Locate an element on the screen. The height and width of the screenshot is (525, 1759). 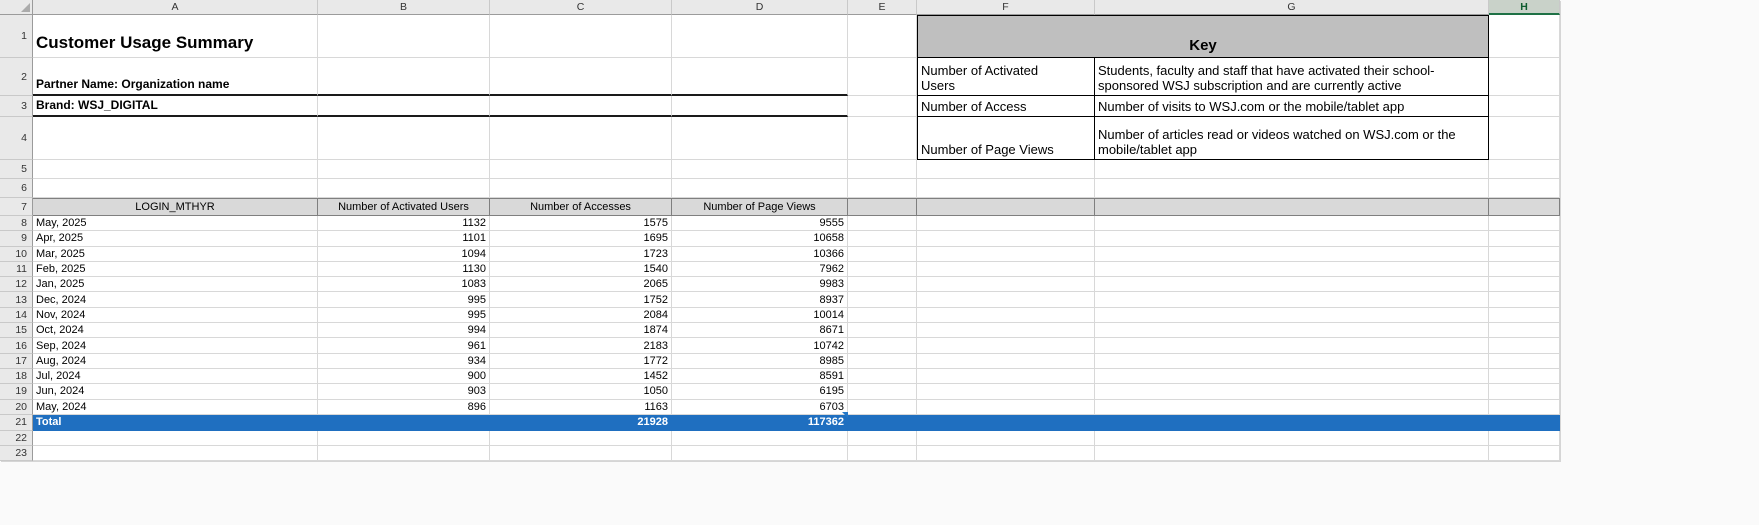
cell-activated: 961 is located at coordinates (404, 346).